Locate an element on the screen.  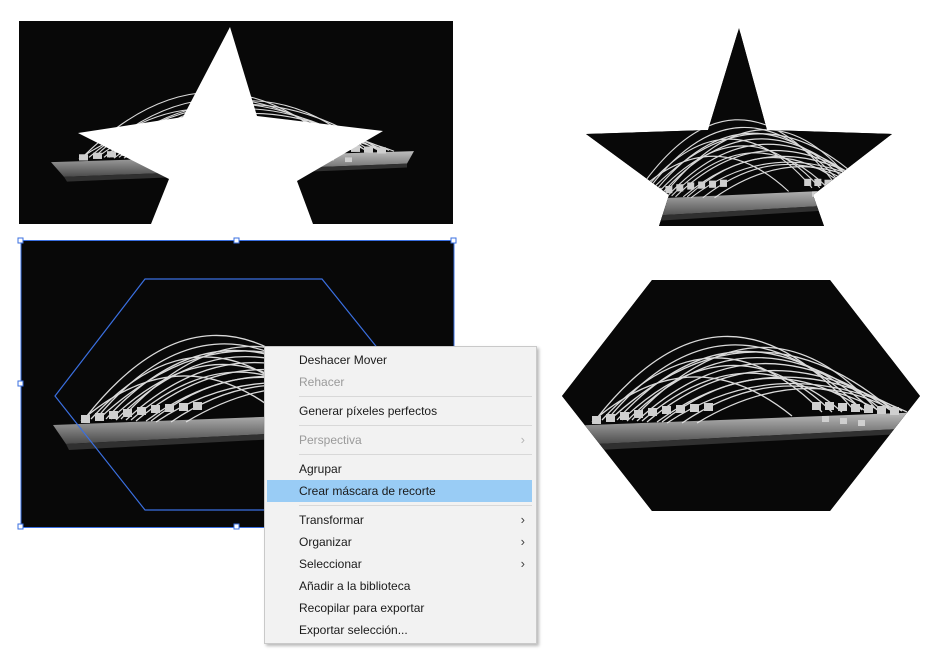
menu-item-agrupar: Agrupar is located at coordinates (399, 469).